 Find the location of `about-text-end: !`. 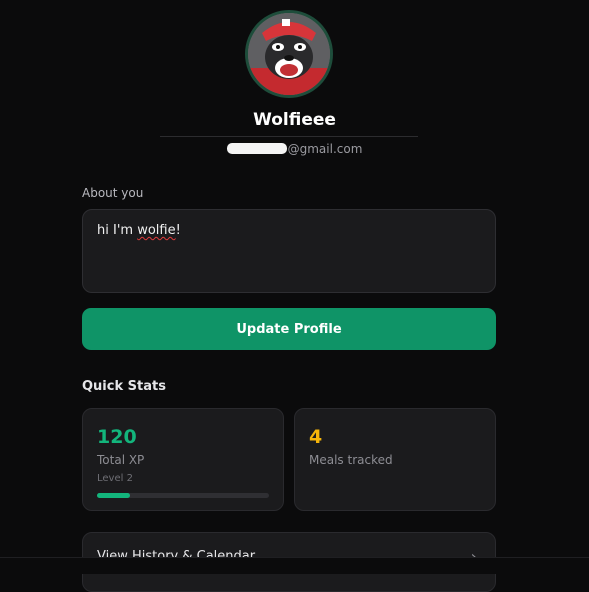

about-text-end: ! is located at coordinates (178, 230).